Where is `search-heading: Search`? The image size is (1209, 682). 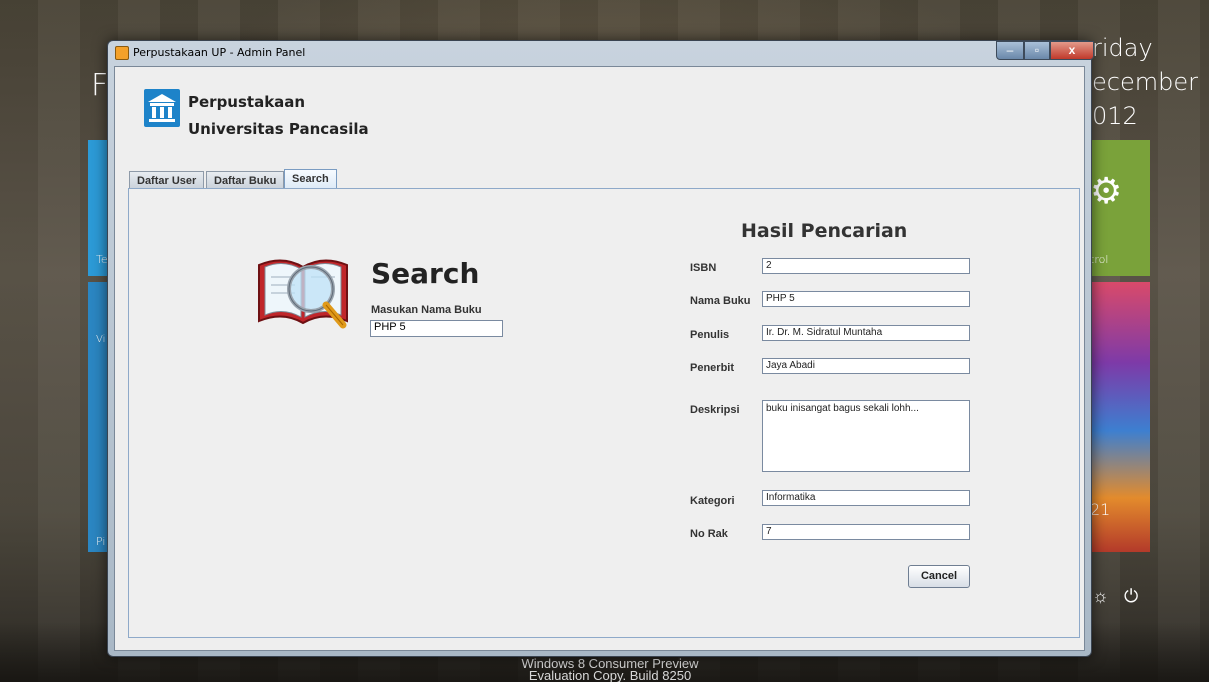
search-heading: Search is located at coordinates (425, 273).